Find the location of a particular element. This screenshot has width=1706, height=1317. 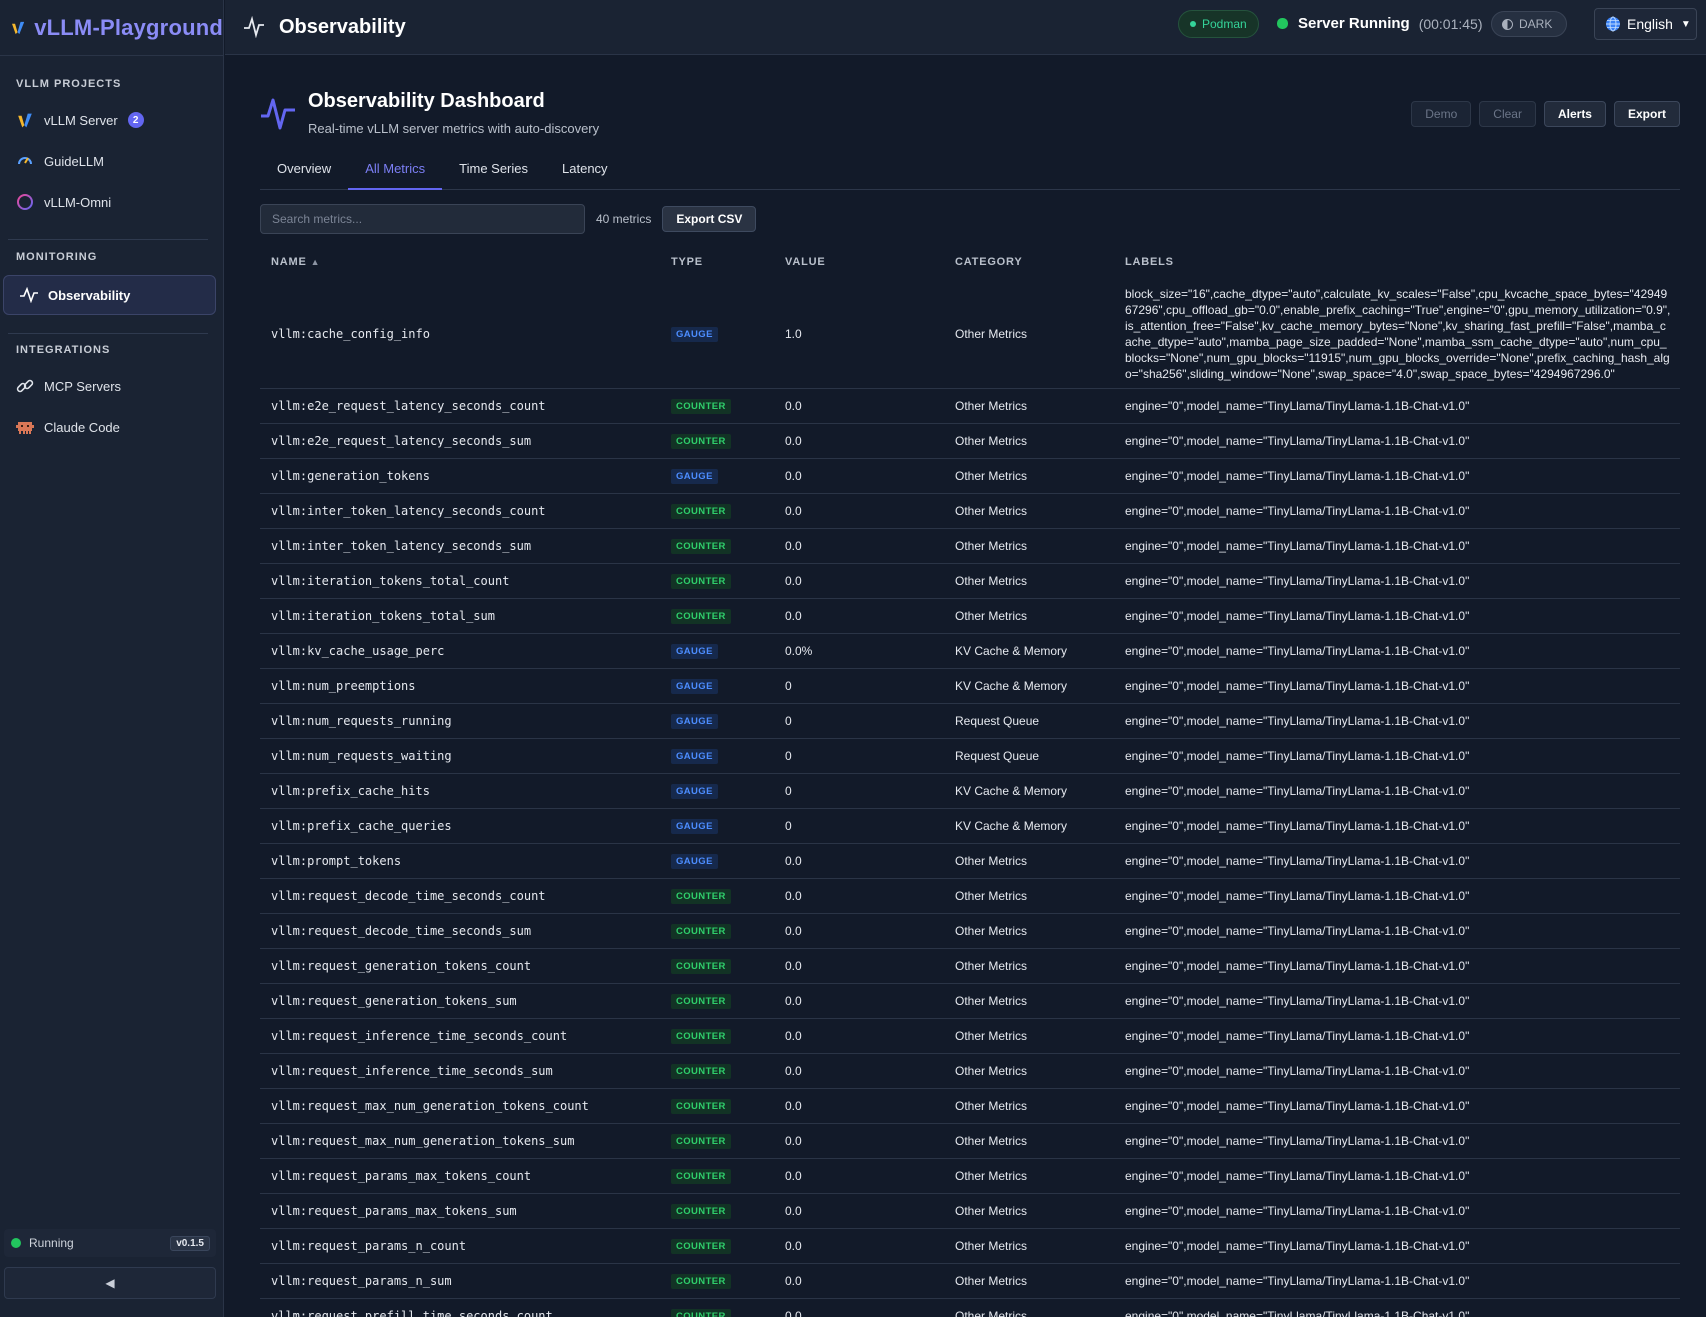

metric-name: vllm:request_decode_time_seconds_count is located at coordinates (460, 896).